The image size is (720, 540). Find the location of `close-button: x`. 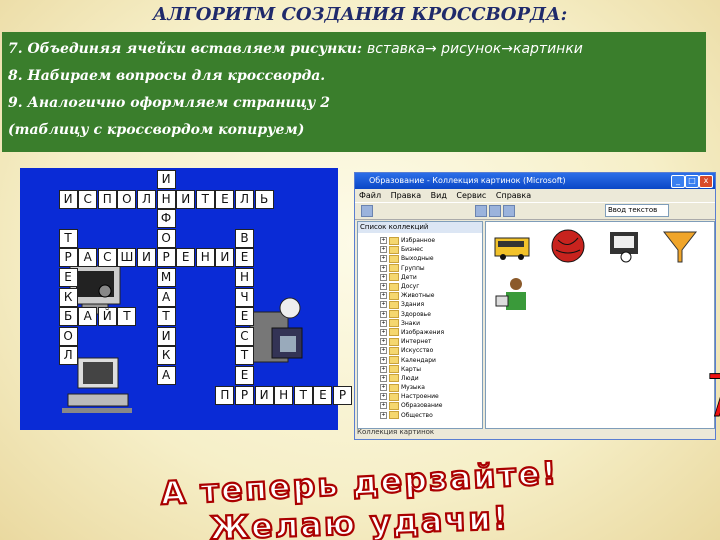

close-button: x is located at coordinates (706, 181).